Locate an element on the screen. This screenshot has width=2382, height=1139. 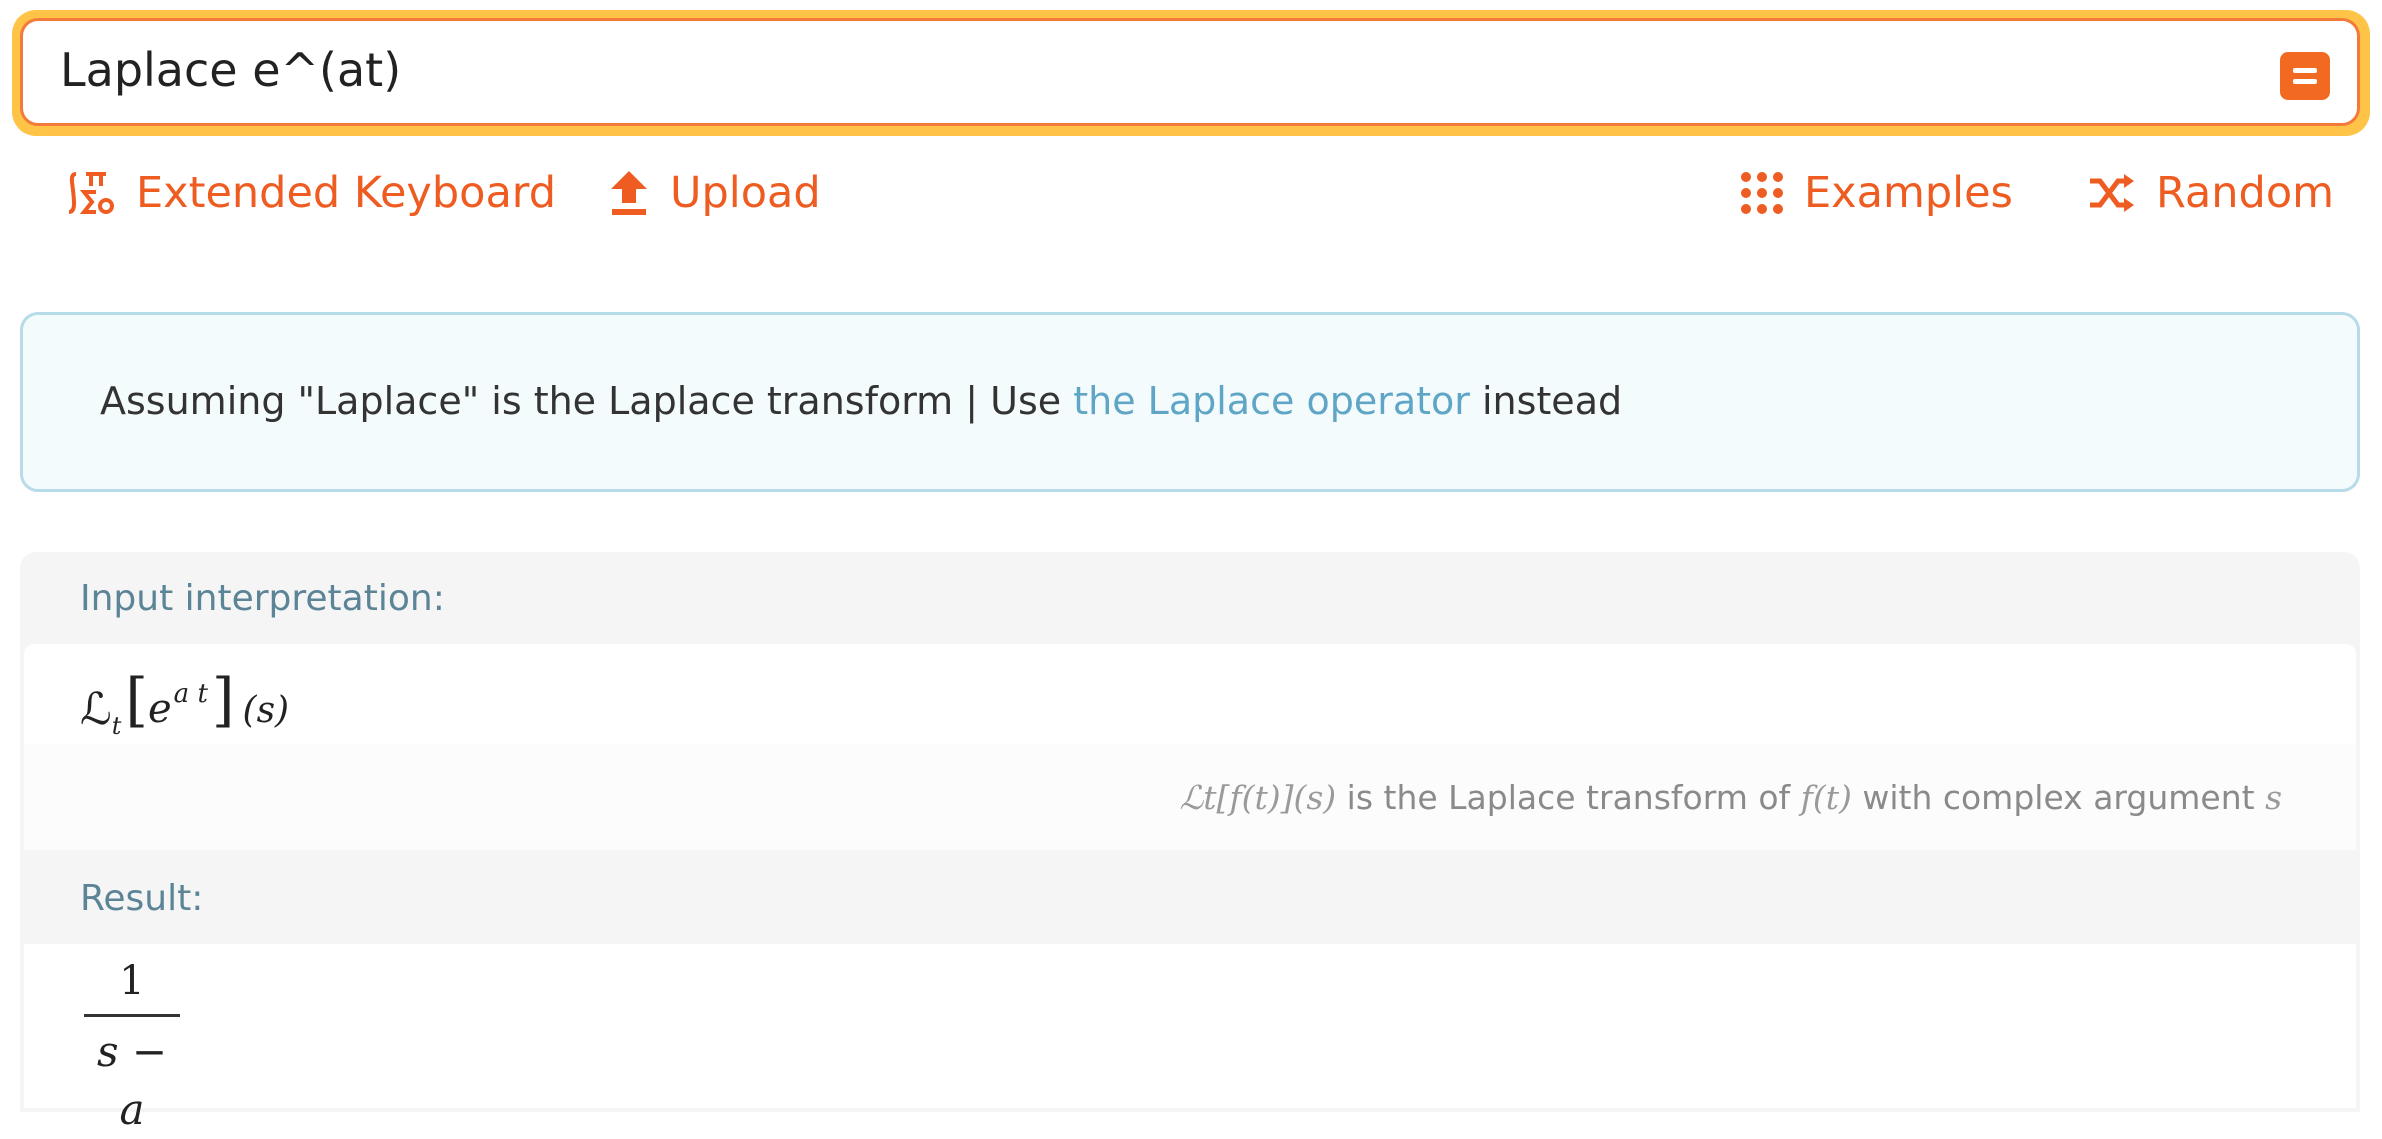
search-query-text: Laplace e^(at) is located at coordinates (230, 70).